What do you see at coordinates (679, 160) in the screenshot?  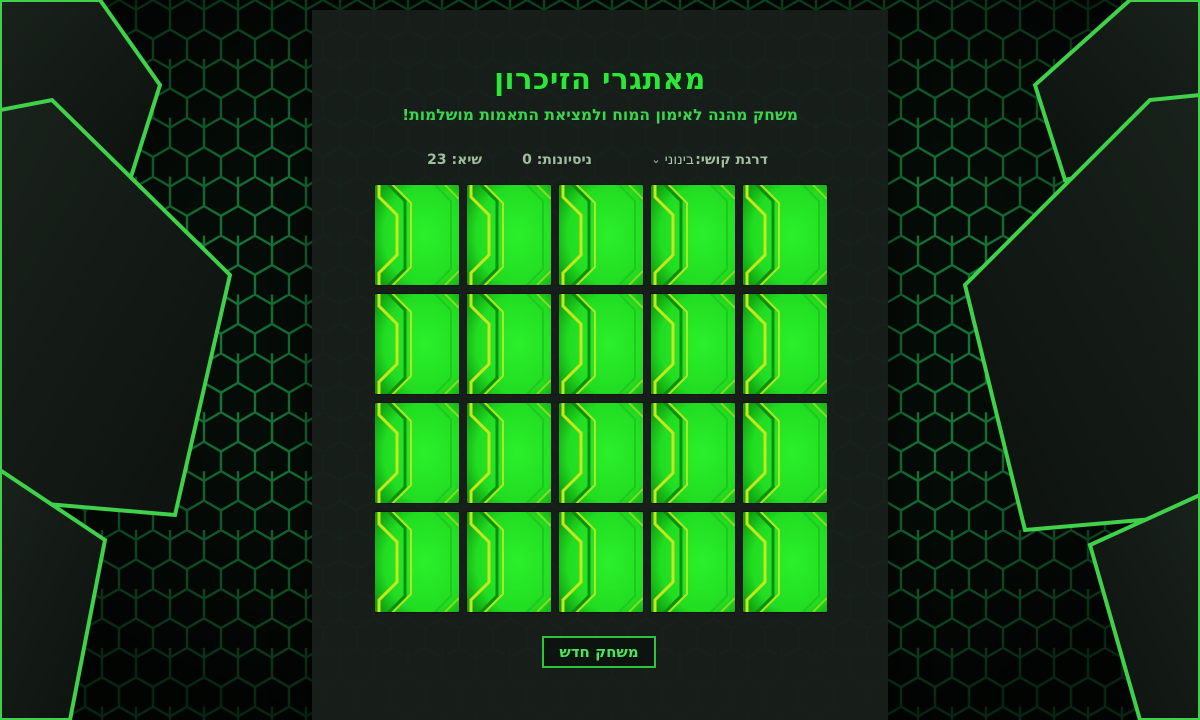 I see `difficulty-value: בינוני` at bounding box center [679, 160].